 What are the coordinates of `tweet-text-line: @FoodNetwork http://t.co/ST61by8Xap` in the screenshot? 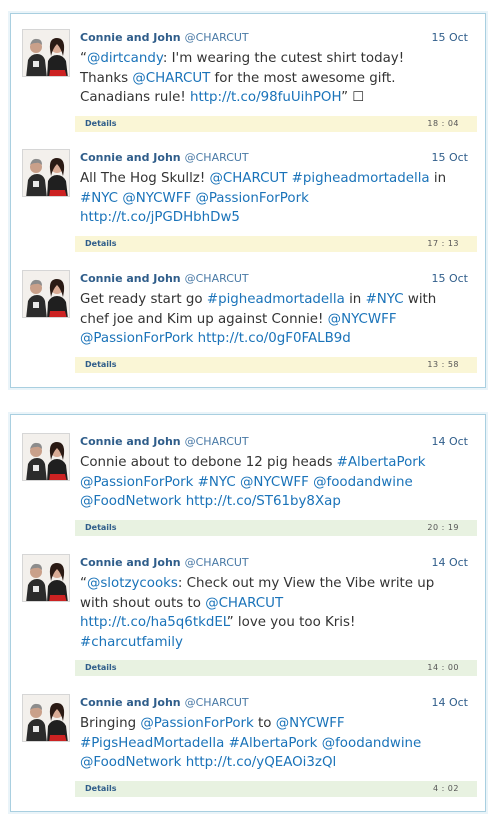 It's located at (276, 502).